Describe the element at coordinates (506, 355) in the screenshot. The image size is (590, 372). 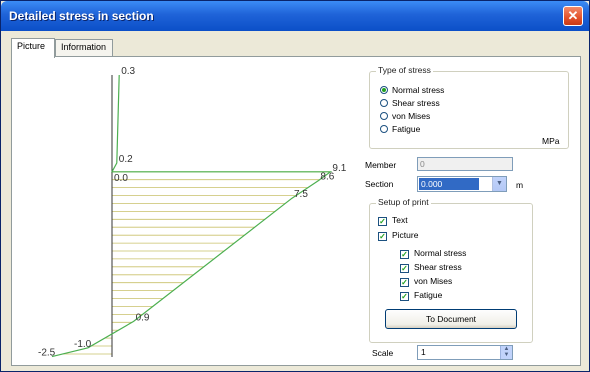
I see `spin-down-icon: ▼` at that location.